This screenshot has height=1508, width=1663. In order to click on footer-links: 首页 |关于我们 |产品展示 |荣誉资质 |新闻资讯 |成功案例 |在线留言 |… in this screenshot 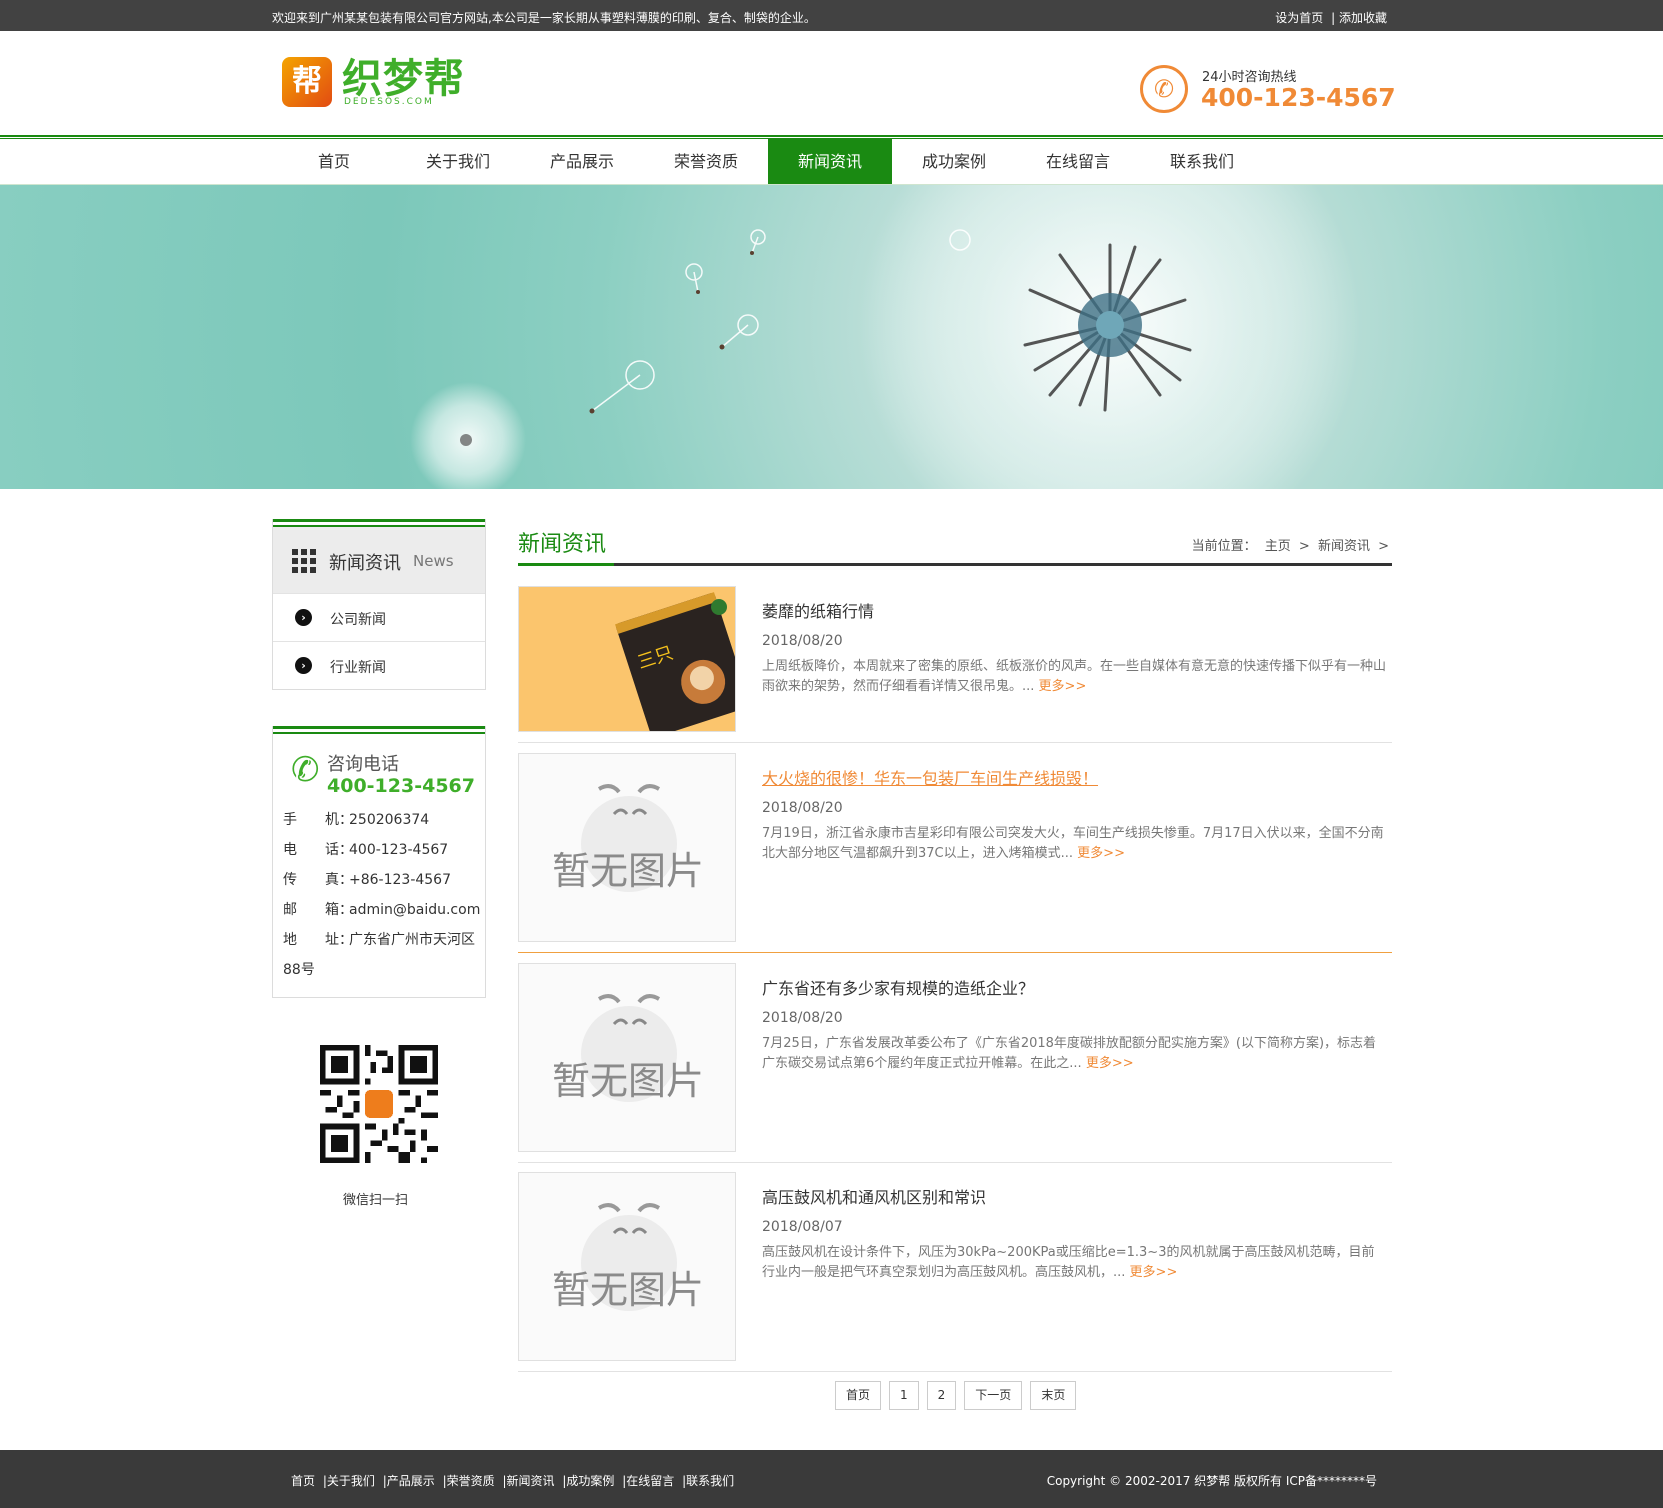, I will do `click(514, 1480)`.